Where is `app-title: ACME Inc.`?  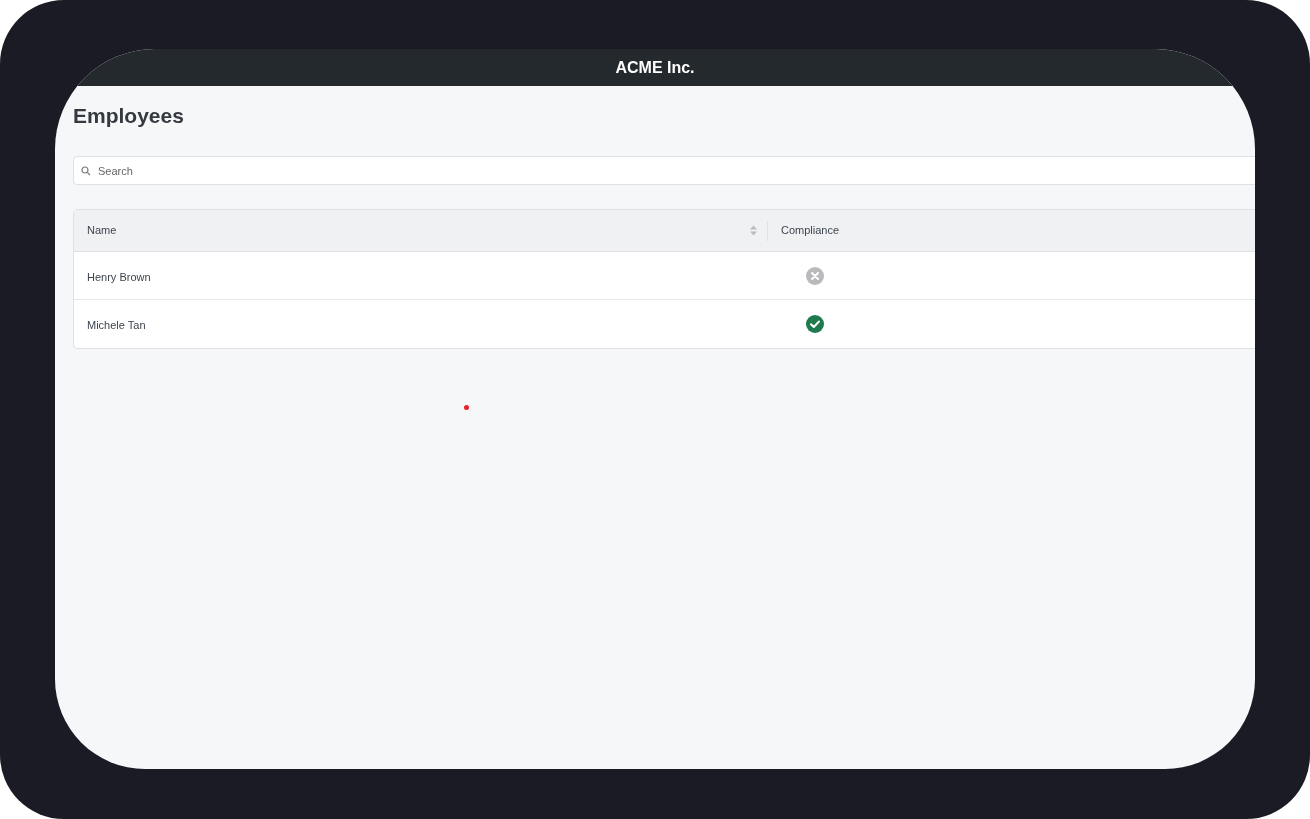 app-title: ACME Inc. is located at coordinates (655, 67).